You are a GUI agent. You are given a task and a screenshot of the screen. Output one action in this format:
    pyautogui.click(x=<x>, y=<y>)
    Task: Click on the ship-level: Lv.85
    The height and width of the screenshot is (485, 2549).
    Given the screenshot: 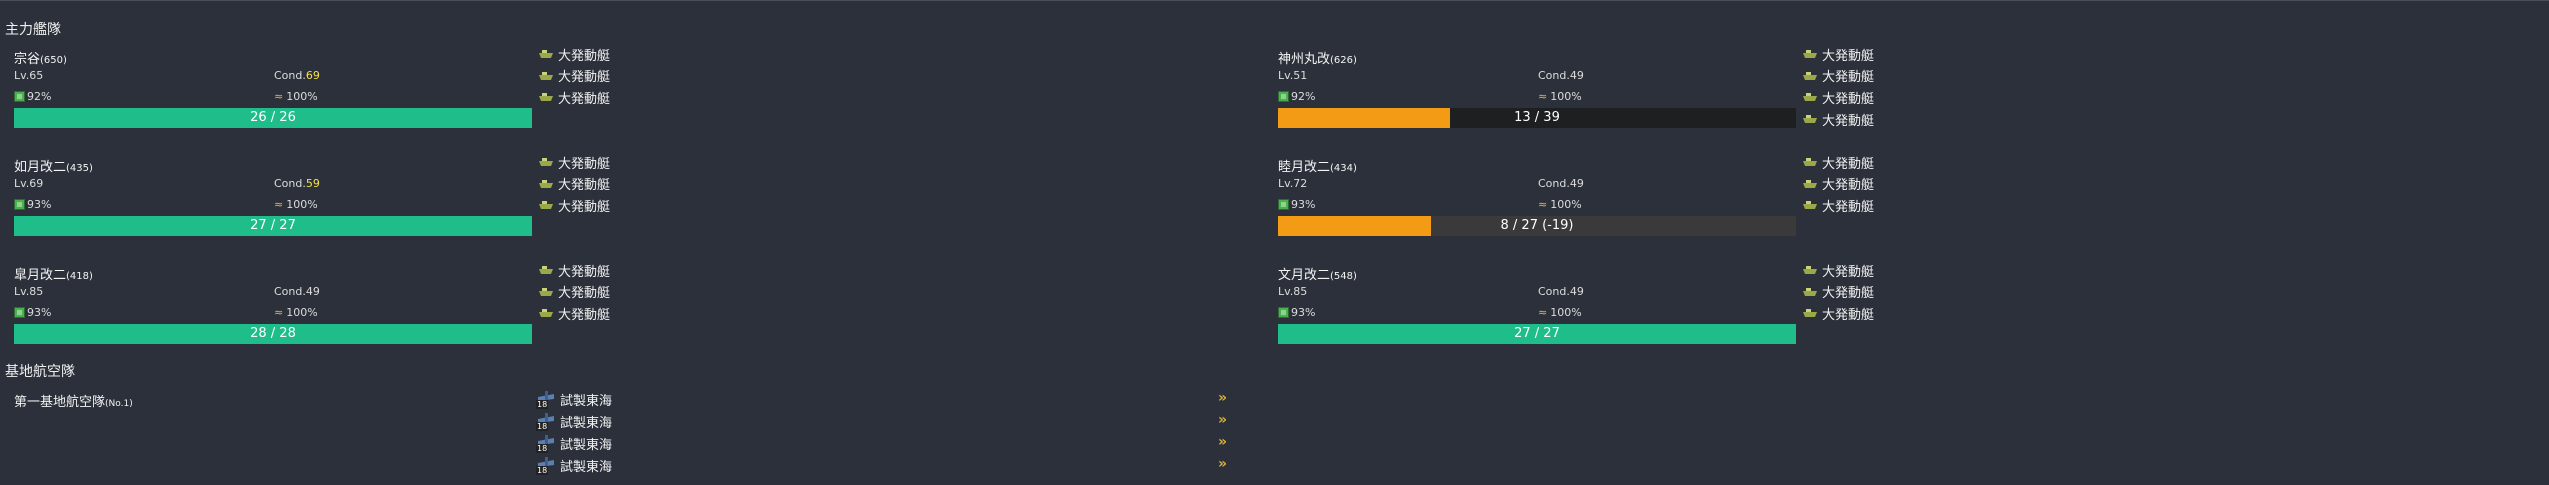 What is the action you would take?
    pyautogui.click(x=1293, y=291)
    